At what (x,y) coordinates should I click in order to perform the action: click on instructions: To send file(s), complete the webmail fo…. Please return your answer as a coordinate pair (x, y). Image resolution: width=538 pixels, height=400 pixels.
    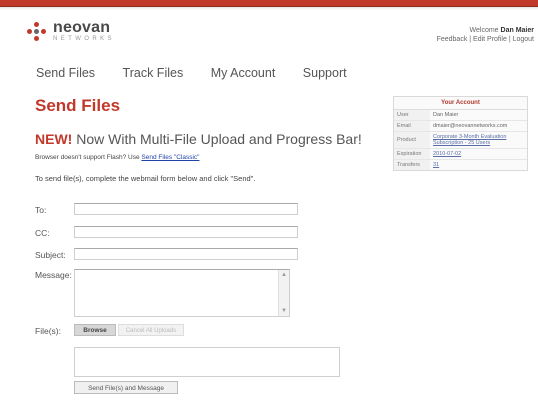
    Looking at the image, I should click on (145, 178).